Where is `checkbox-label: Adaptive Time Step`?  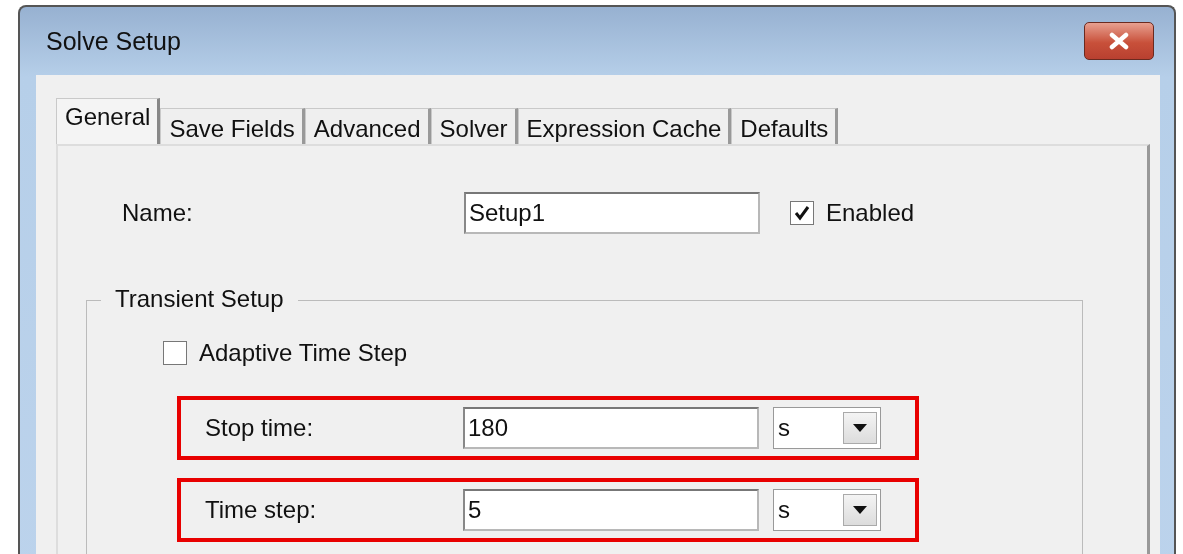 checkbox-label: Adaptive Time Step is located at coordinates (303, 353).